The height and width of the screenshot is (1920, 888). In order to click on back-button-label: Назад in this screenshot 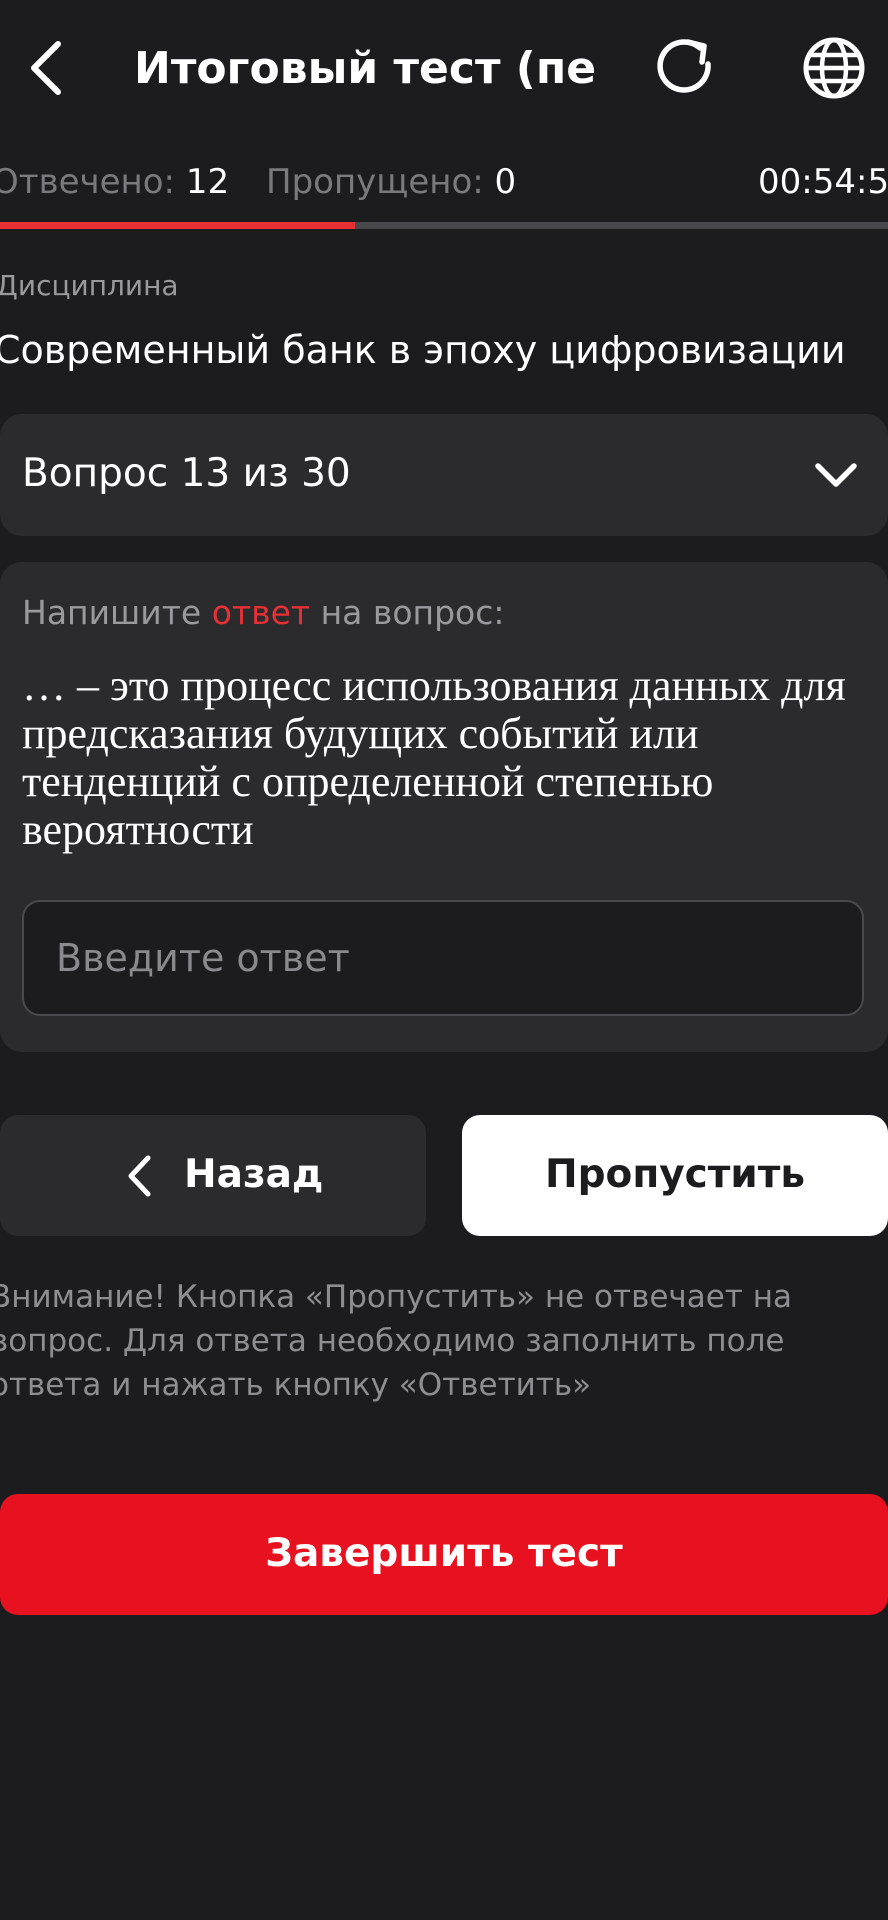, I will do `click(254, 1174)`.